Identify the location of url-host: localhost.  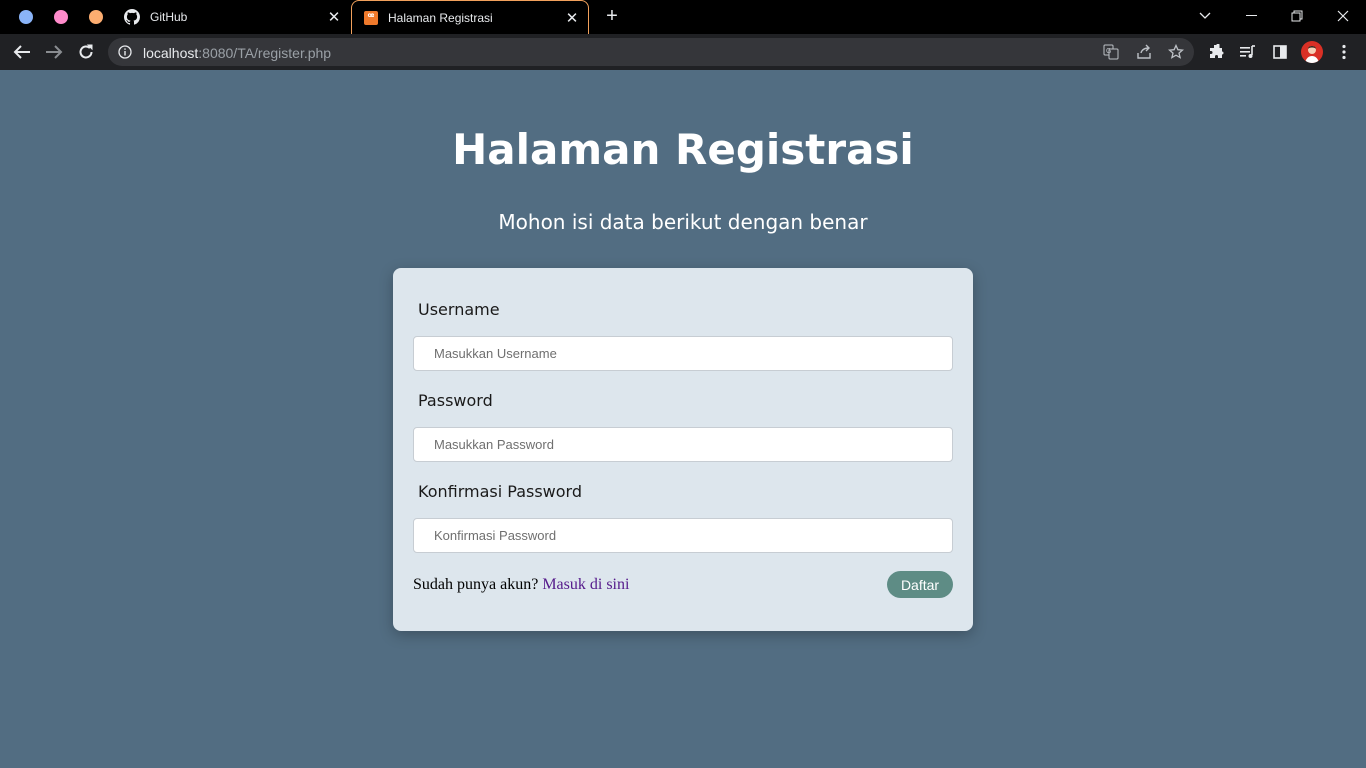
(171, 53).